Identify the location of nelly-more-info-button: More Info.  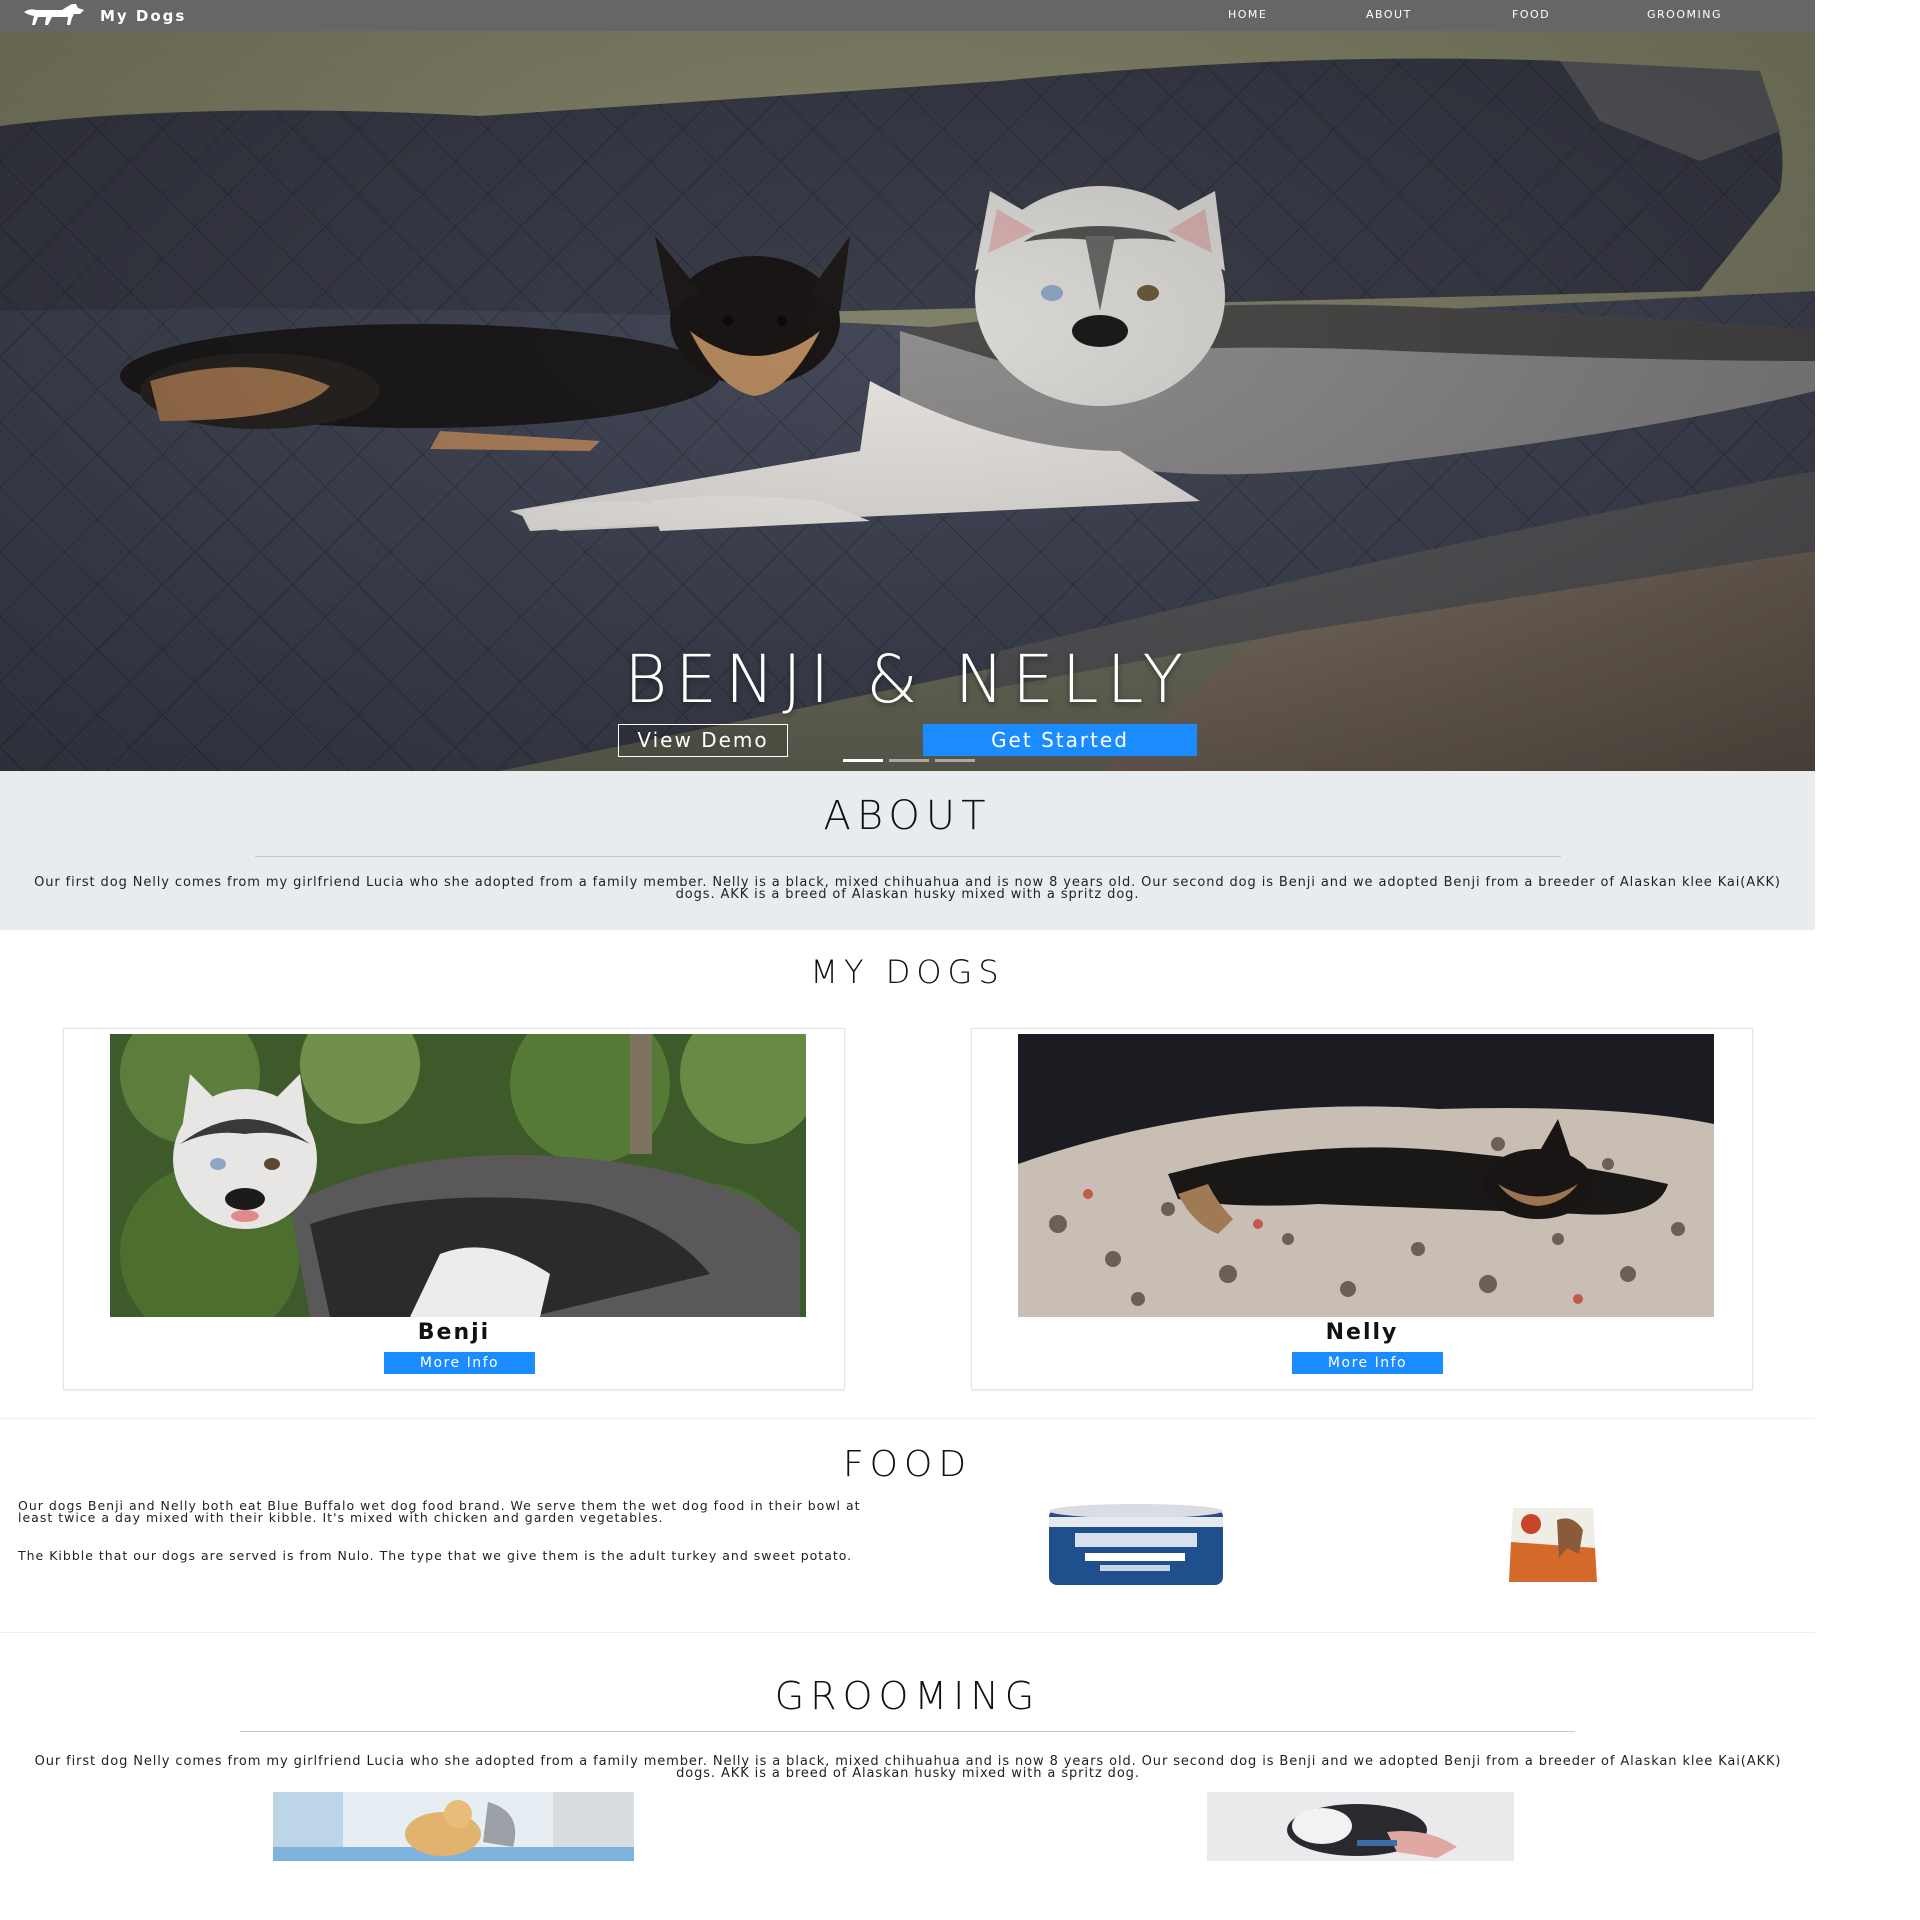
(1367, 1363).